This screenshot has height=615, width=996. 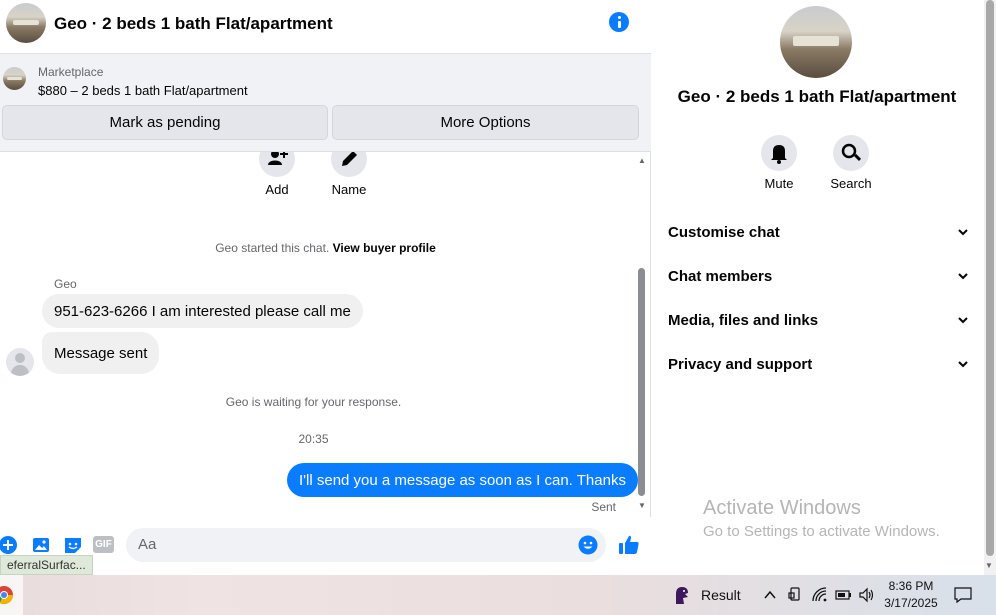 What do you see at coordinates (7, 595) in the screenshot?
I see `chrome-icon` at bounding box center [7, 595].